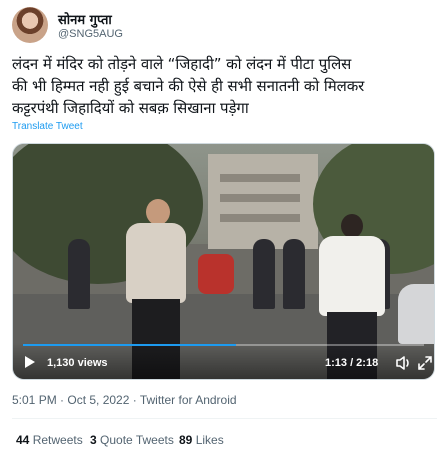  Describe the element at coordinates (129, 345) in the screenshot. I see `video-progress-fill` at that location.